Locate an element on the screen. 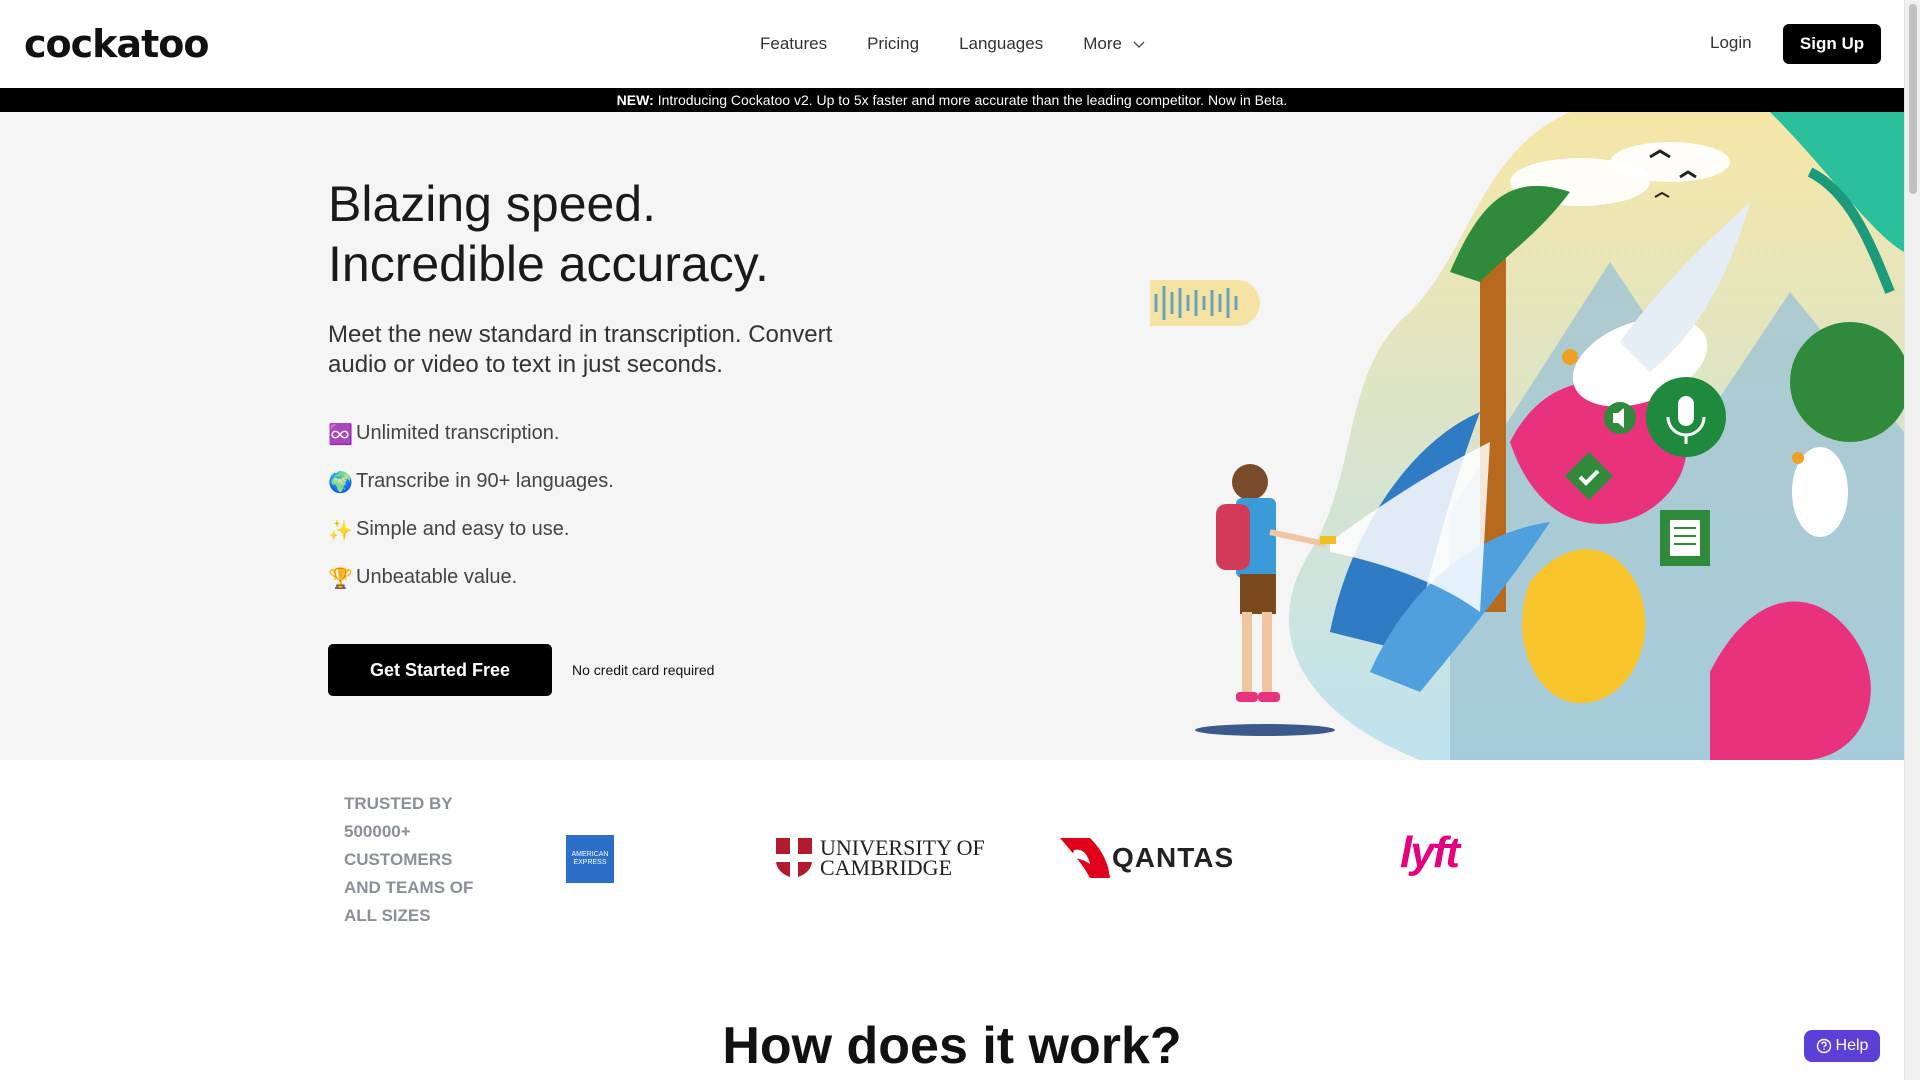 The width and height of the screenshot is (1920, 1080). feature-text: Transcribe in 90+ languages. is located at coordinates (485, 481).